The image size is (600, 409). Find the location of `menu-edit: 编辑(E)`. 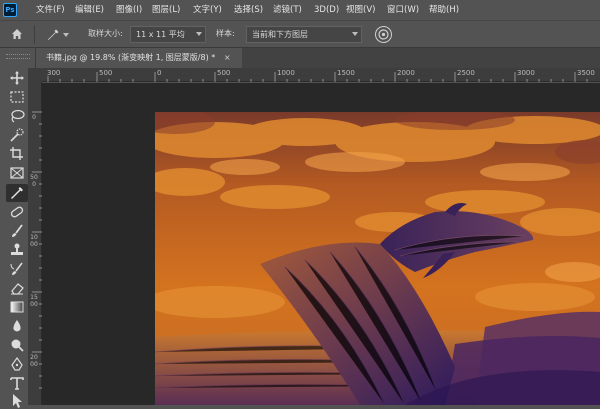

menu-edit: 编辑(E) is located at coordinates (89, 10).